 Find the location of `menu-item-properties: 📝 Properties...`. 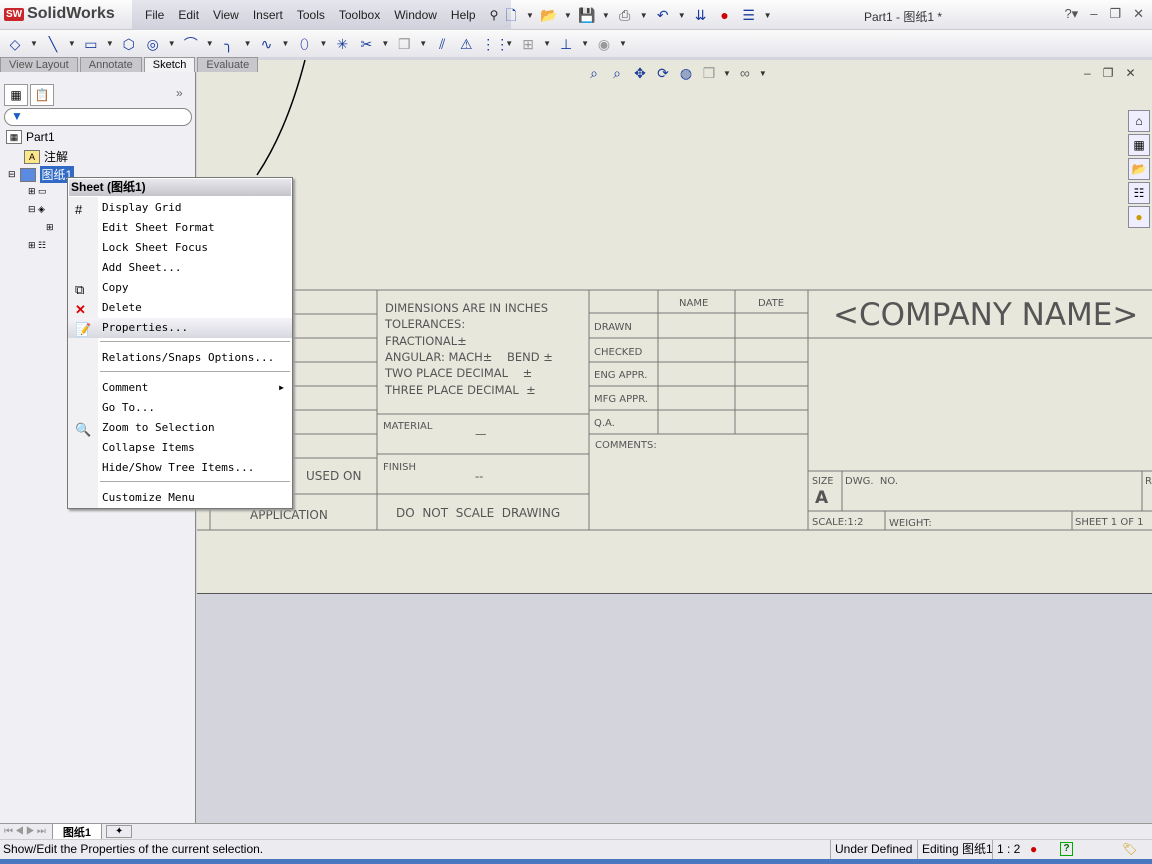

menu-item-properties: 📝 Properties... is located at coordinates (180, 328).